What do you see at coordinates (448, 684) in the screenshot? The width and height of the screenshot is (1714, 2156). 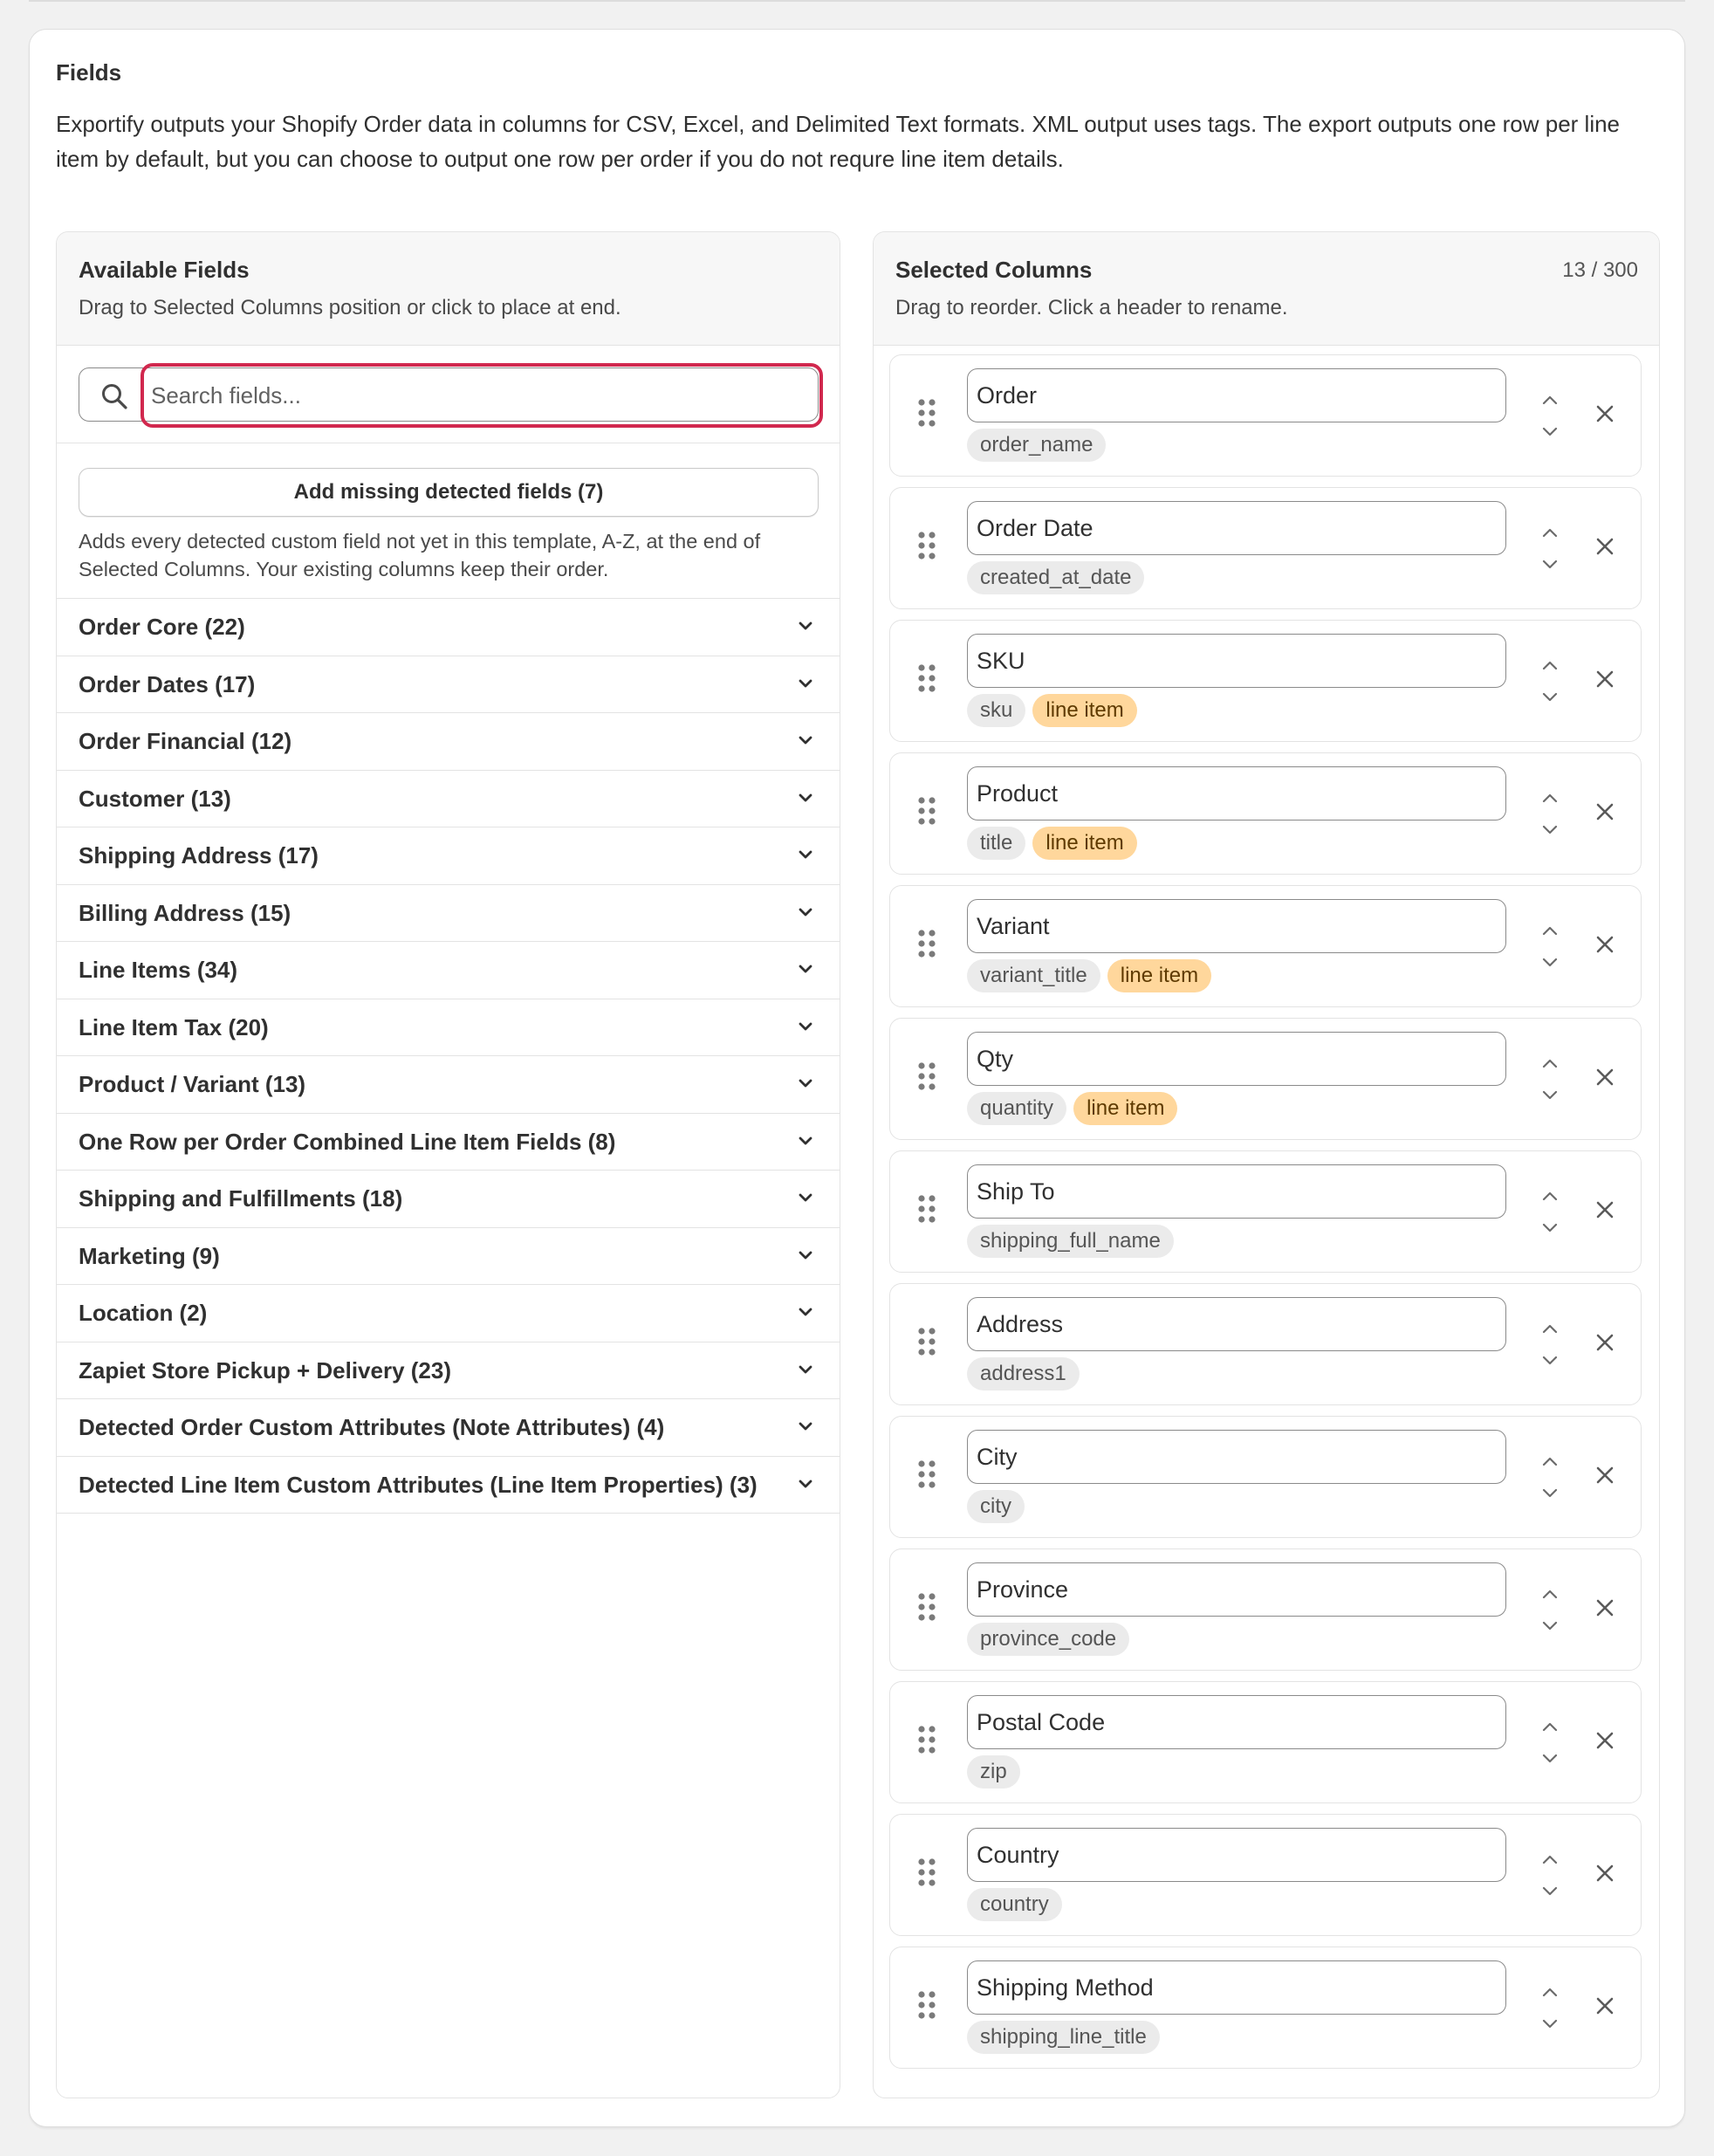 I see `category-row: Order Dates (17)` at bounding box center [448, 684].